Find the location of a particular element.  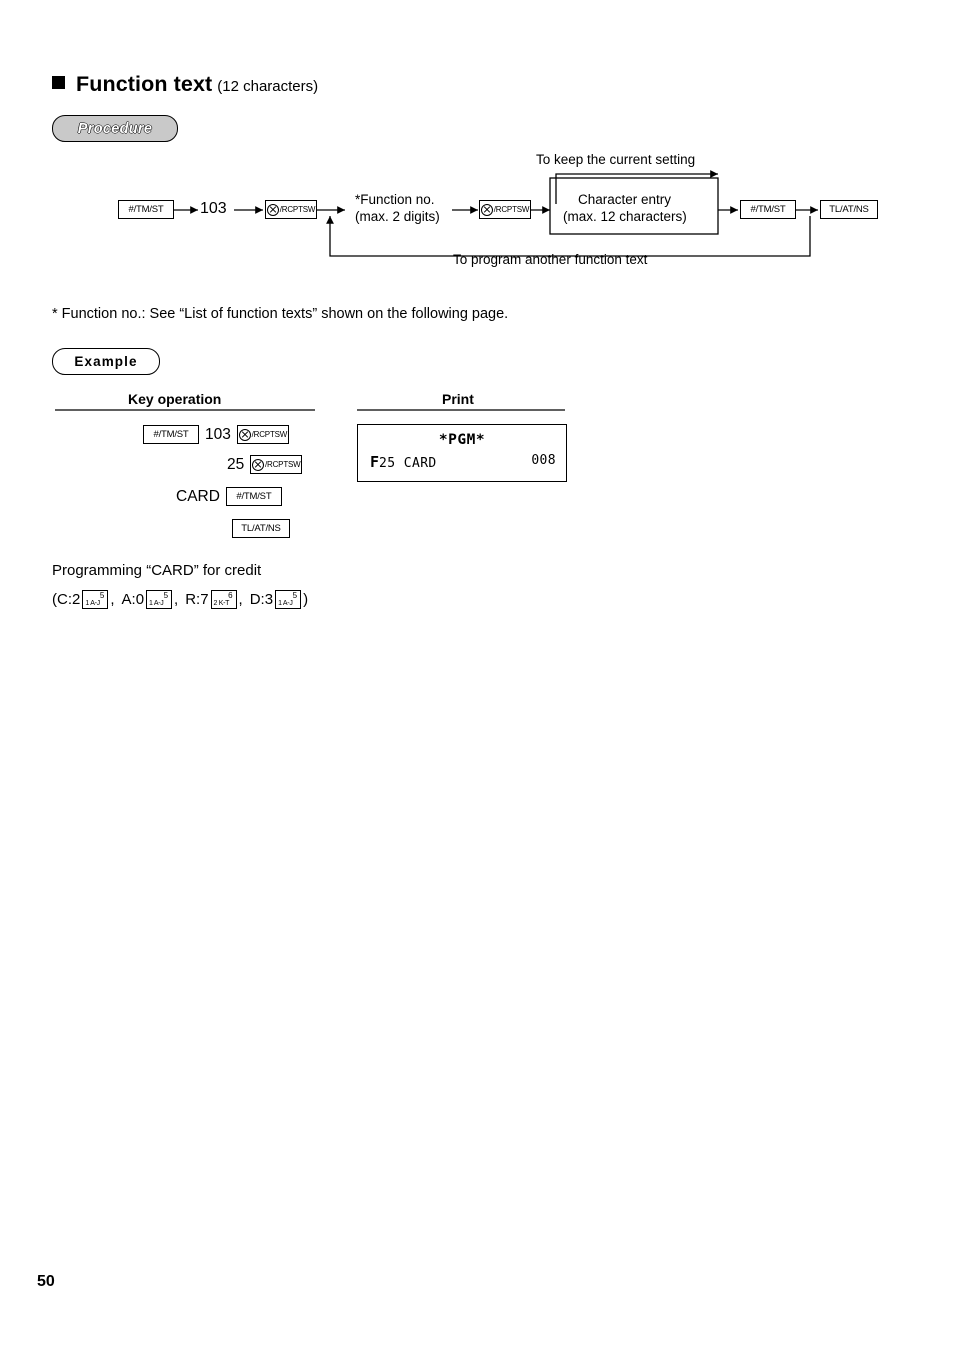

key-operation-row-2: 25 /RCPTSW is located at coordinates (265, 464).